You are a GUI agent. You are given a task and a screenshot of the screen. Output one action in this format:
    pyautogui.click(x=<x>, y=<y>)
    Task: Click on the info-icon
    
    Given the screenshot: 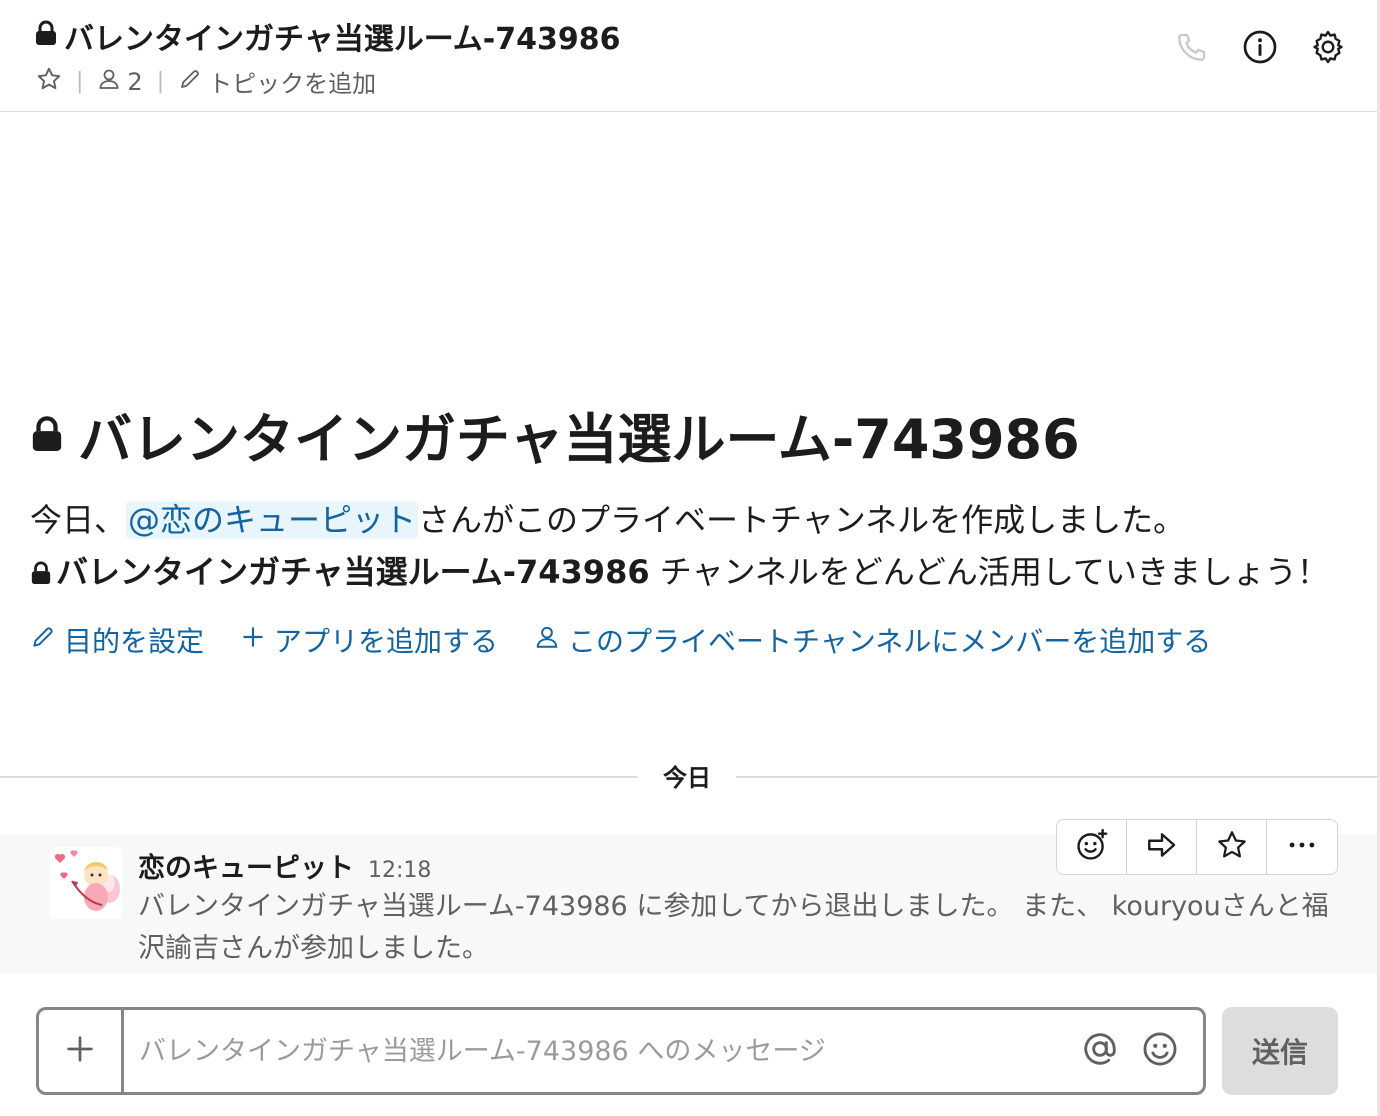 What is the action you would take?
    pyautogui.click(x=1260, y=49)
    